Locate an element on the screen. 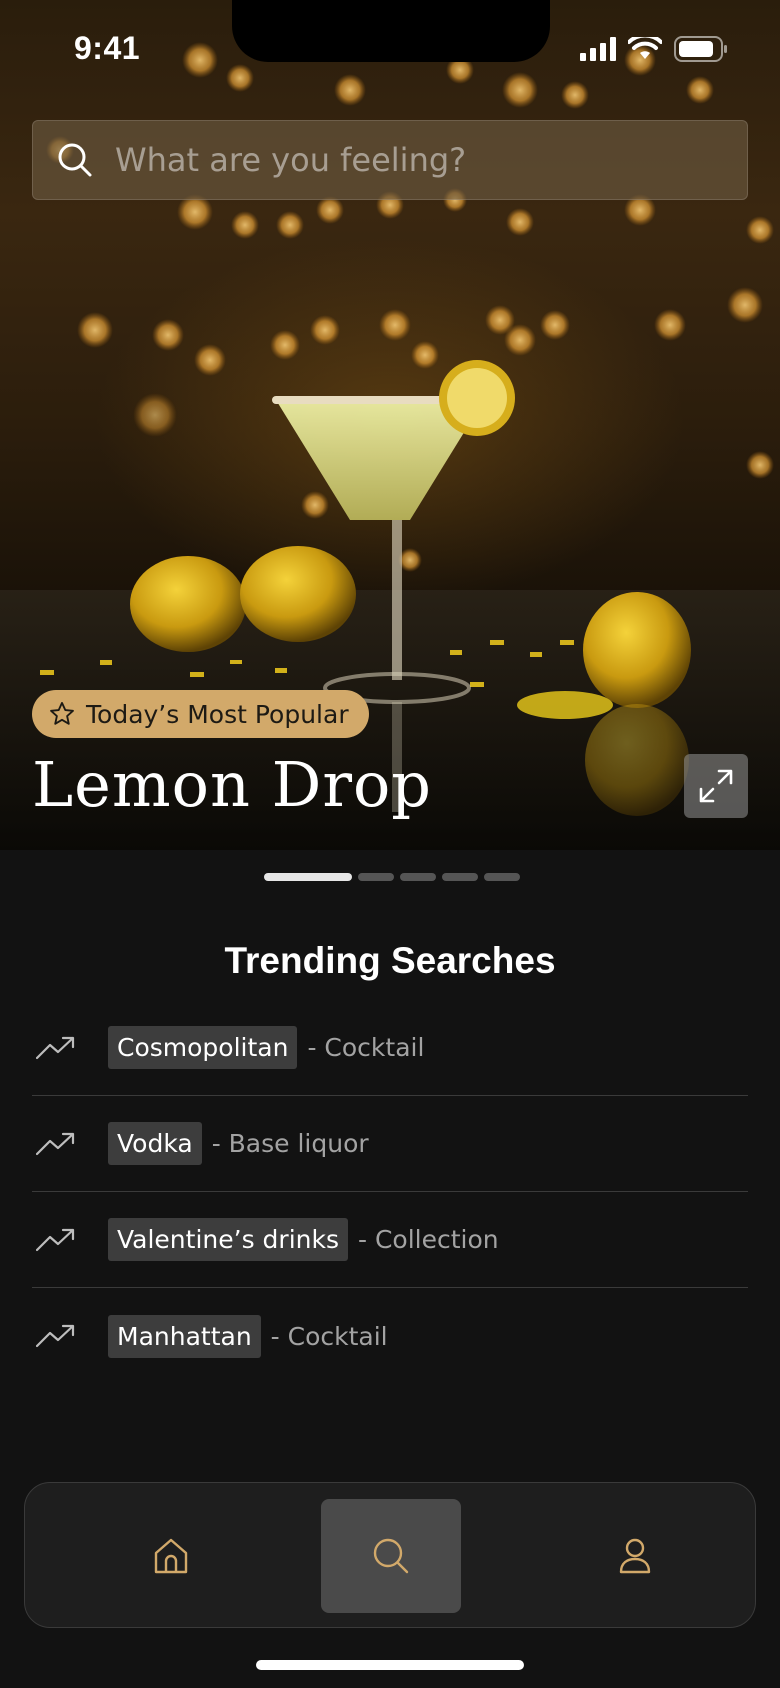 The width and height of the screenshot is (780, 1688). trending-item: Valentine’s drinks - Collection is located at coordinates (390, 1240).